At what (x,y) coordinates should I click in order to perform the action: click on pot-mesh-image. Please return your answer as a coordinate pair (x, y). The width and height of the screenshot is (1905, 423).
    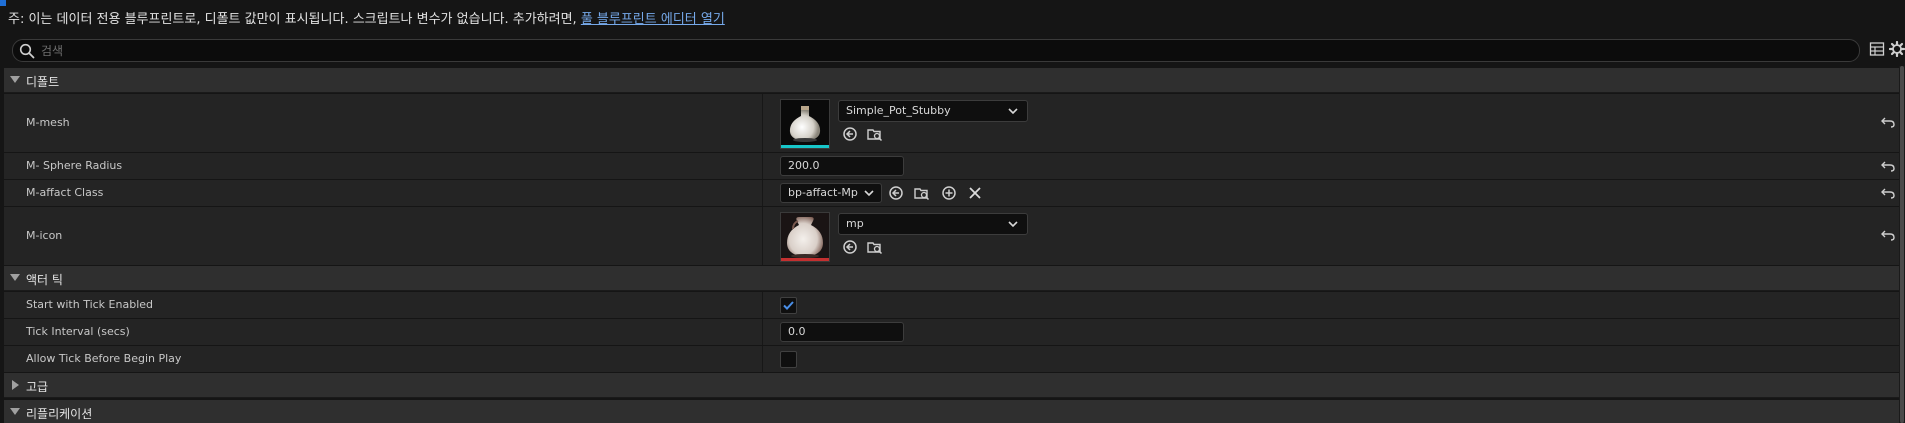
    Looking at the image, I should click on (805, 124).